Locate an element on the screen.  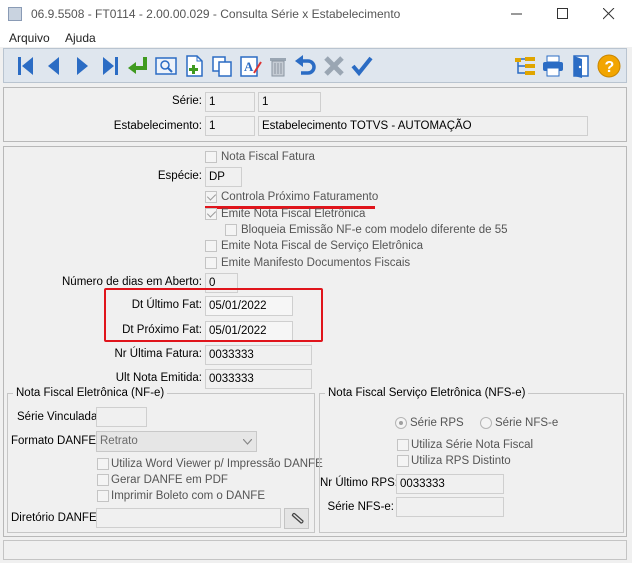
serie-nfse-label: Série NFS-e: is located at coordinates (360, 507).